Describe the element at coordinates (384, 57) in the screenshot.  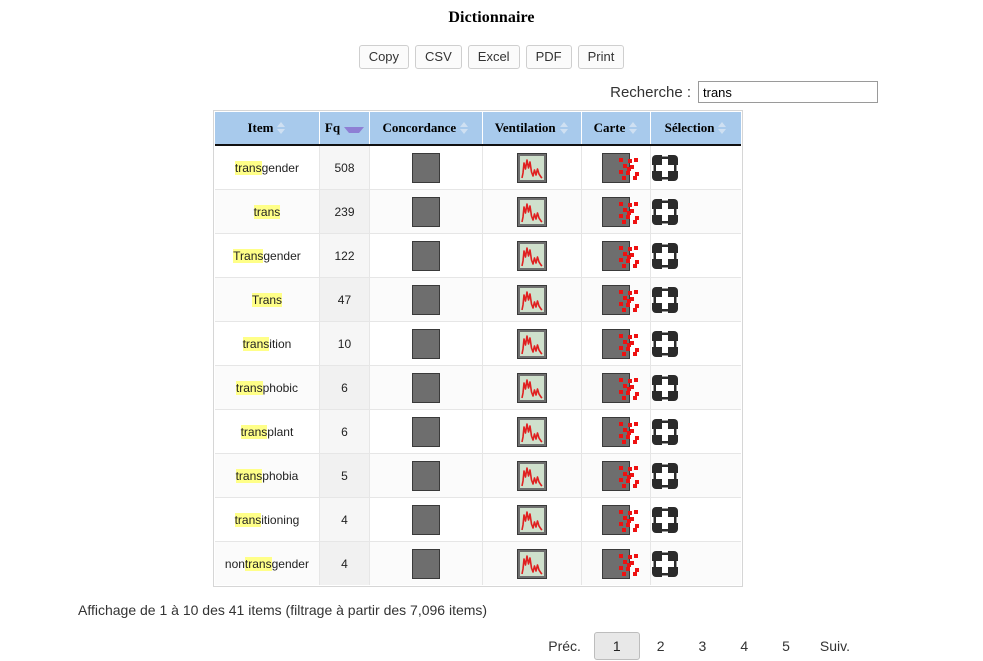
I see `copy-button: Copy` at that location.